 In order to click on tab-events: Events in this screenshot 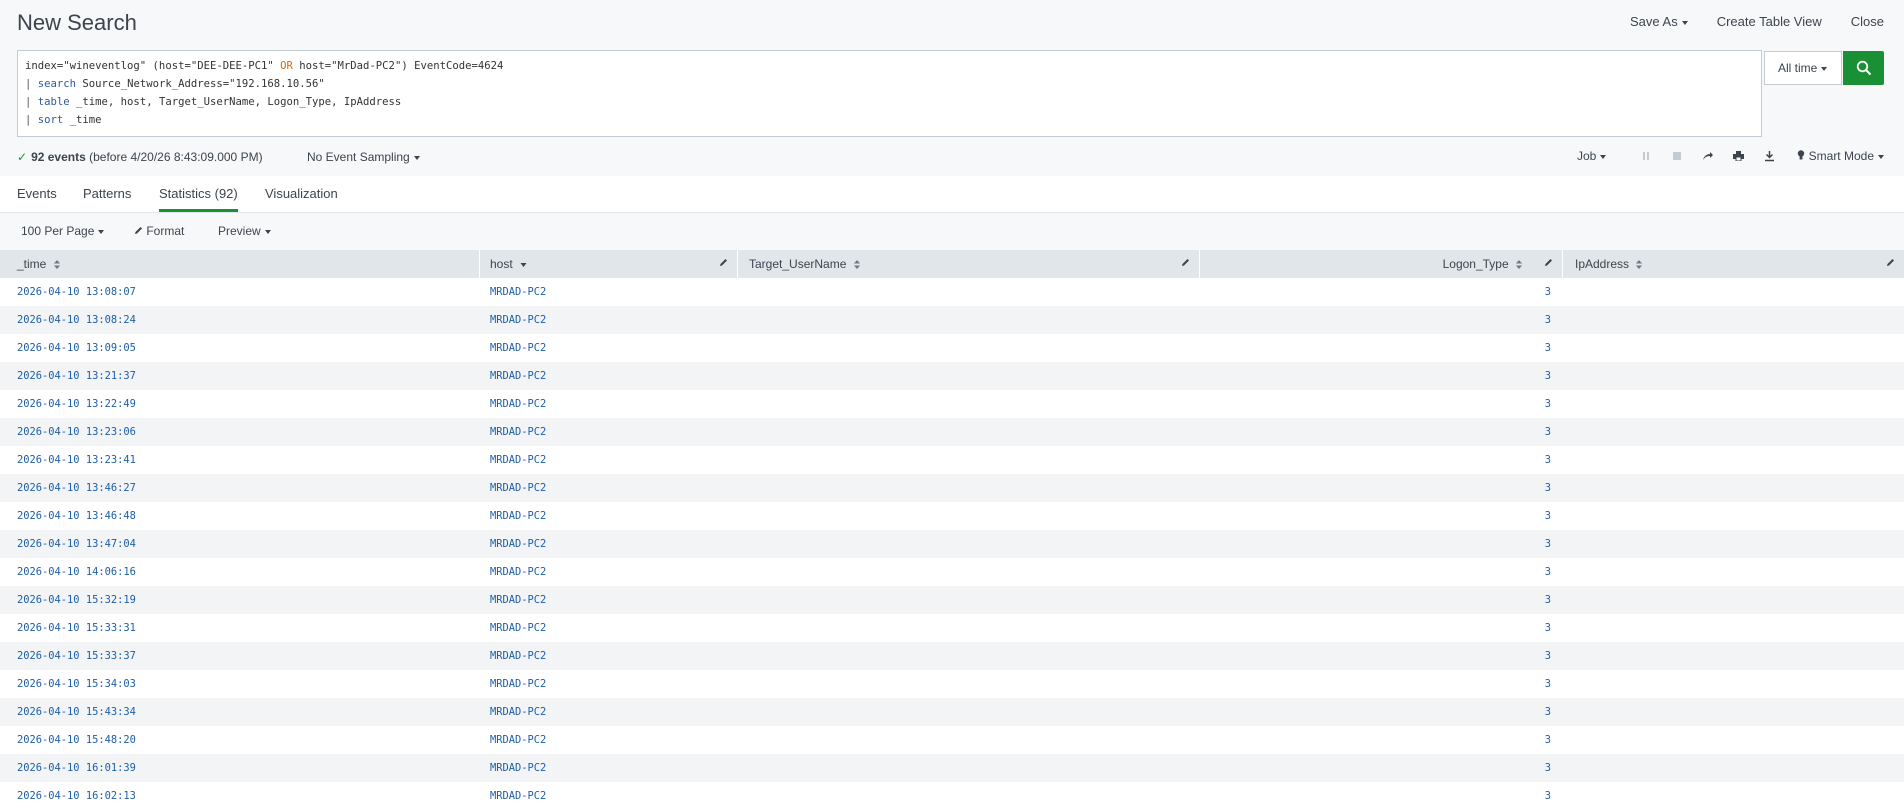, I will do `click(37, 193)`.